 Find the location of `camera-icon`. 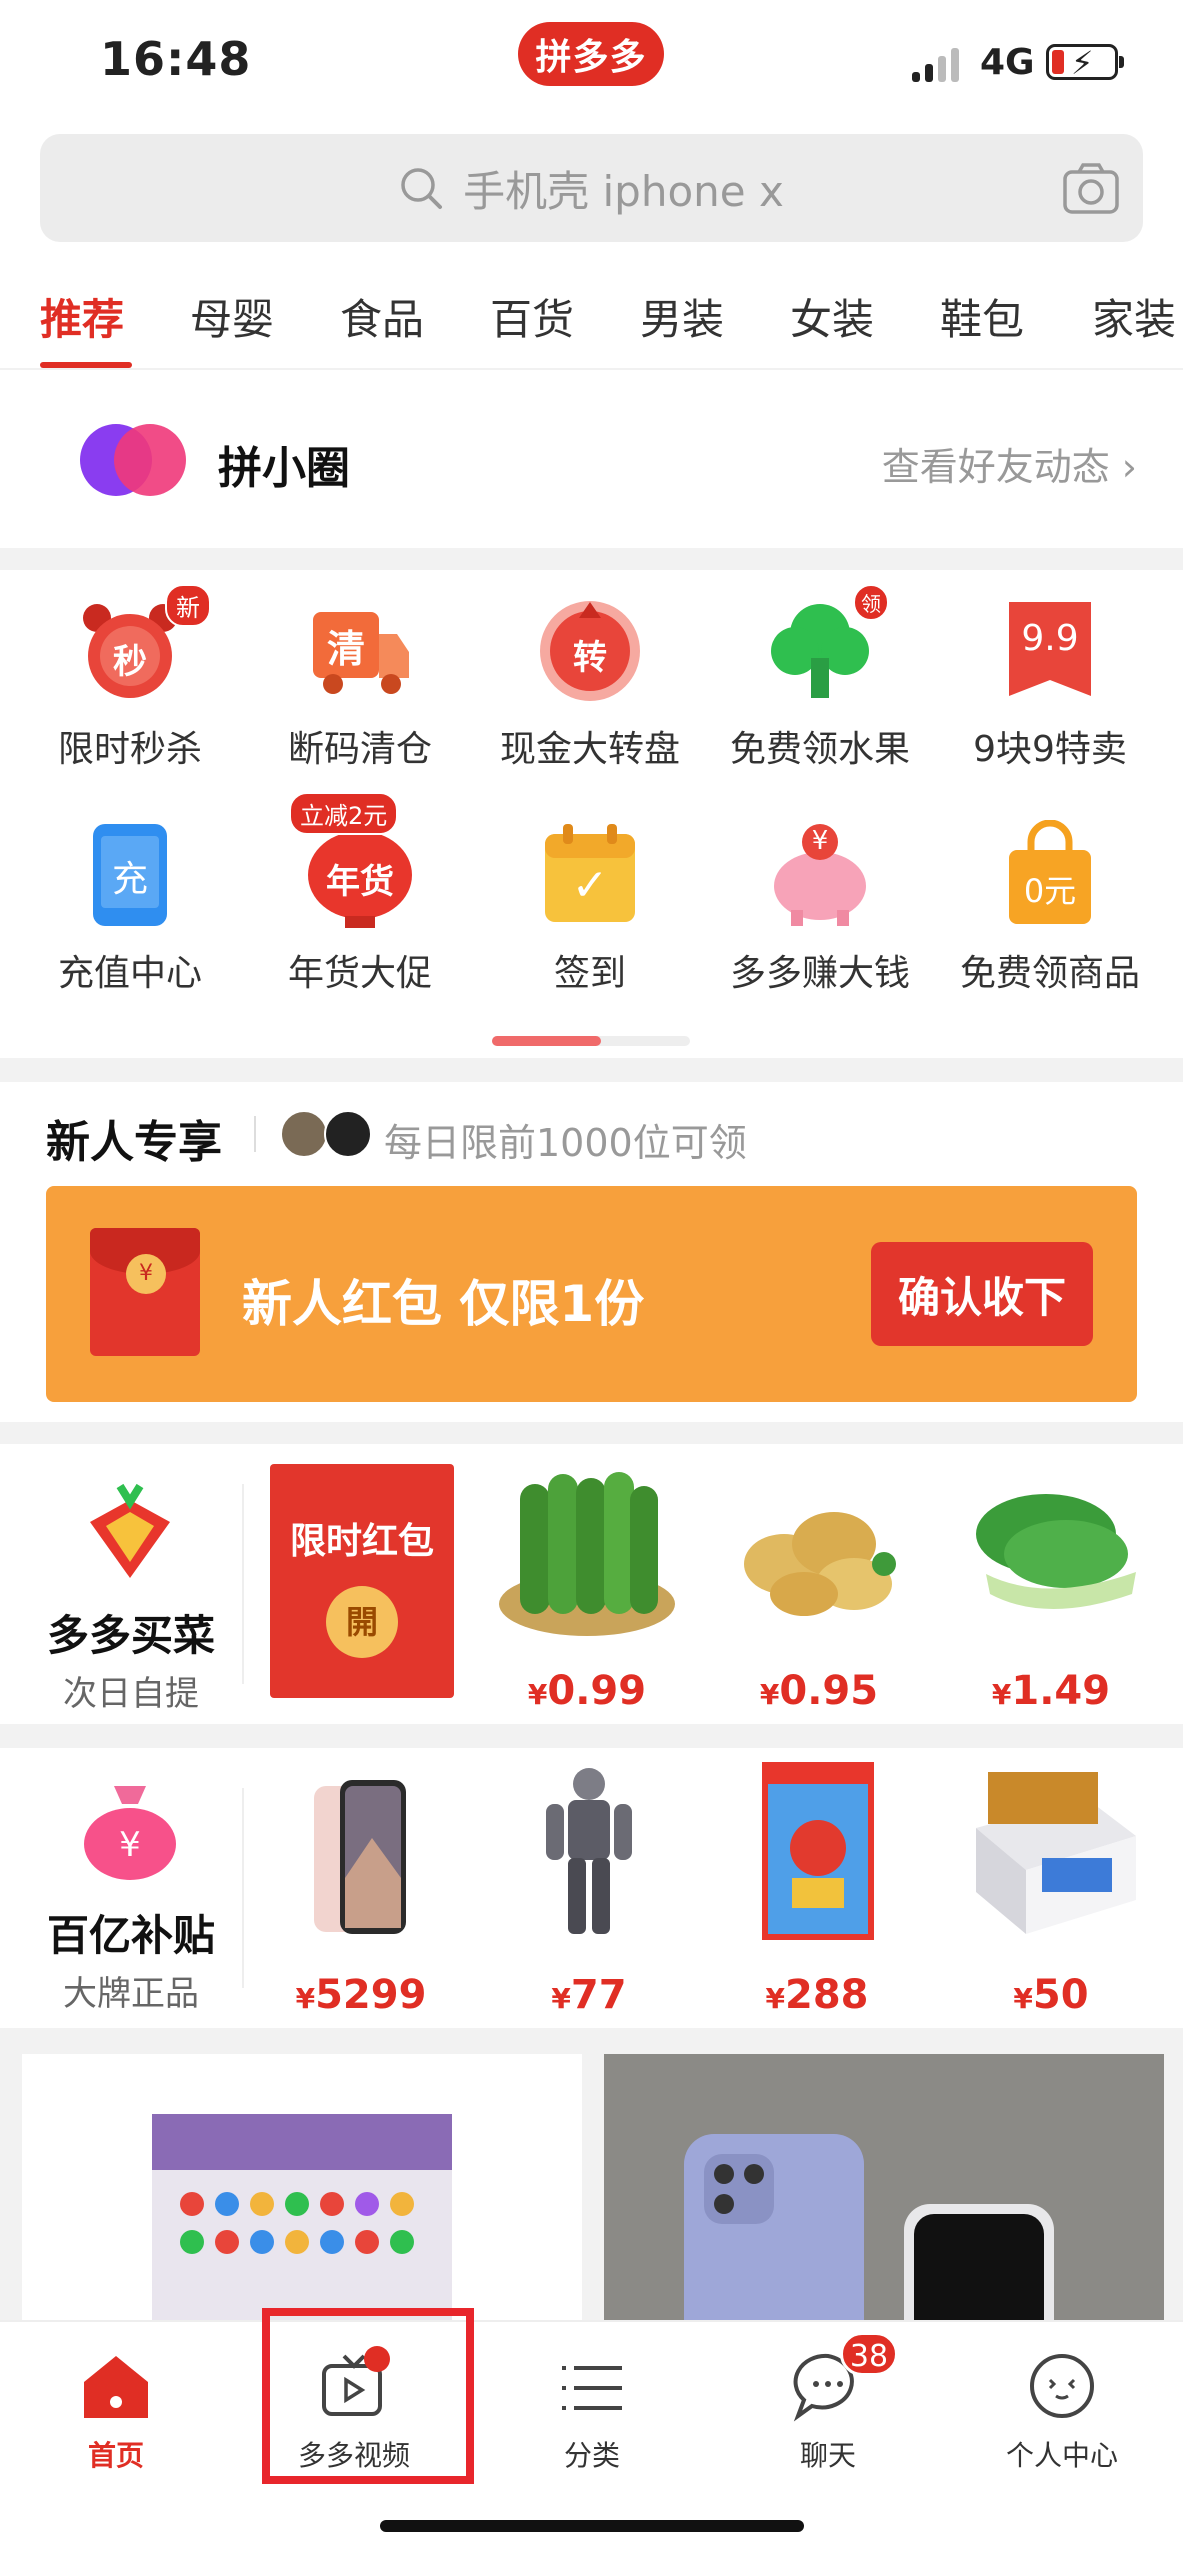

camera-icon is located at coordinates (1091, 188).